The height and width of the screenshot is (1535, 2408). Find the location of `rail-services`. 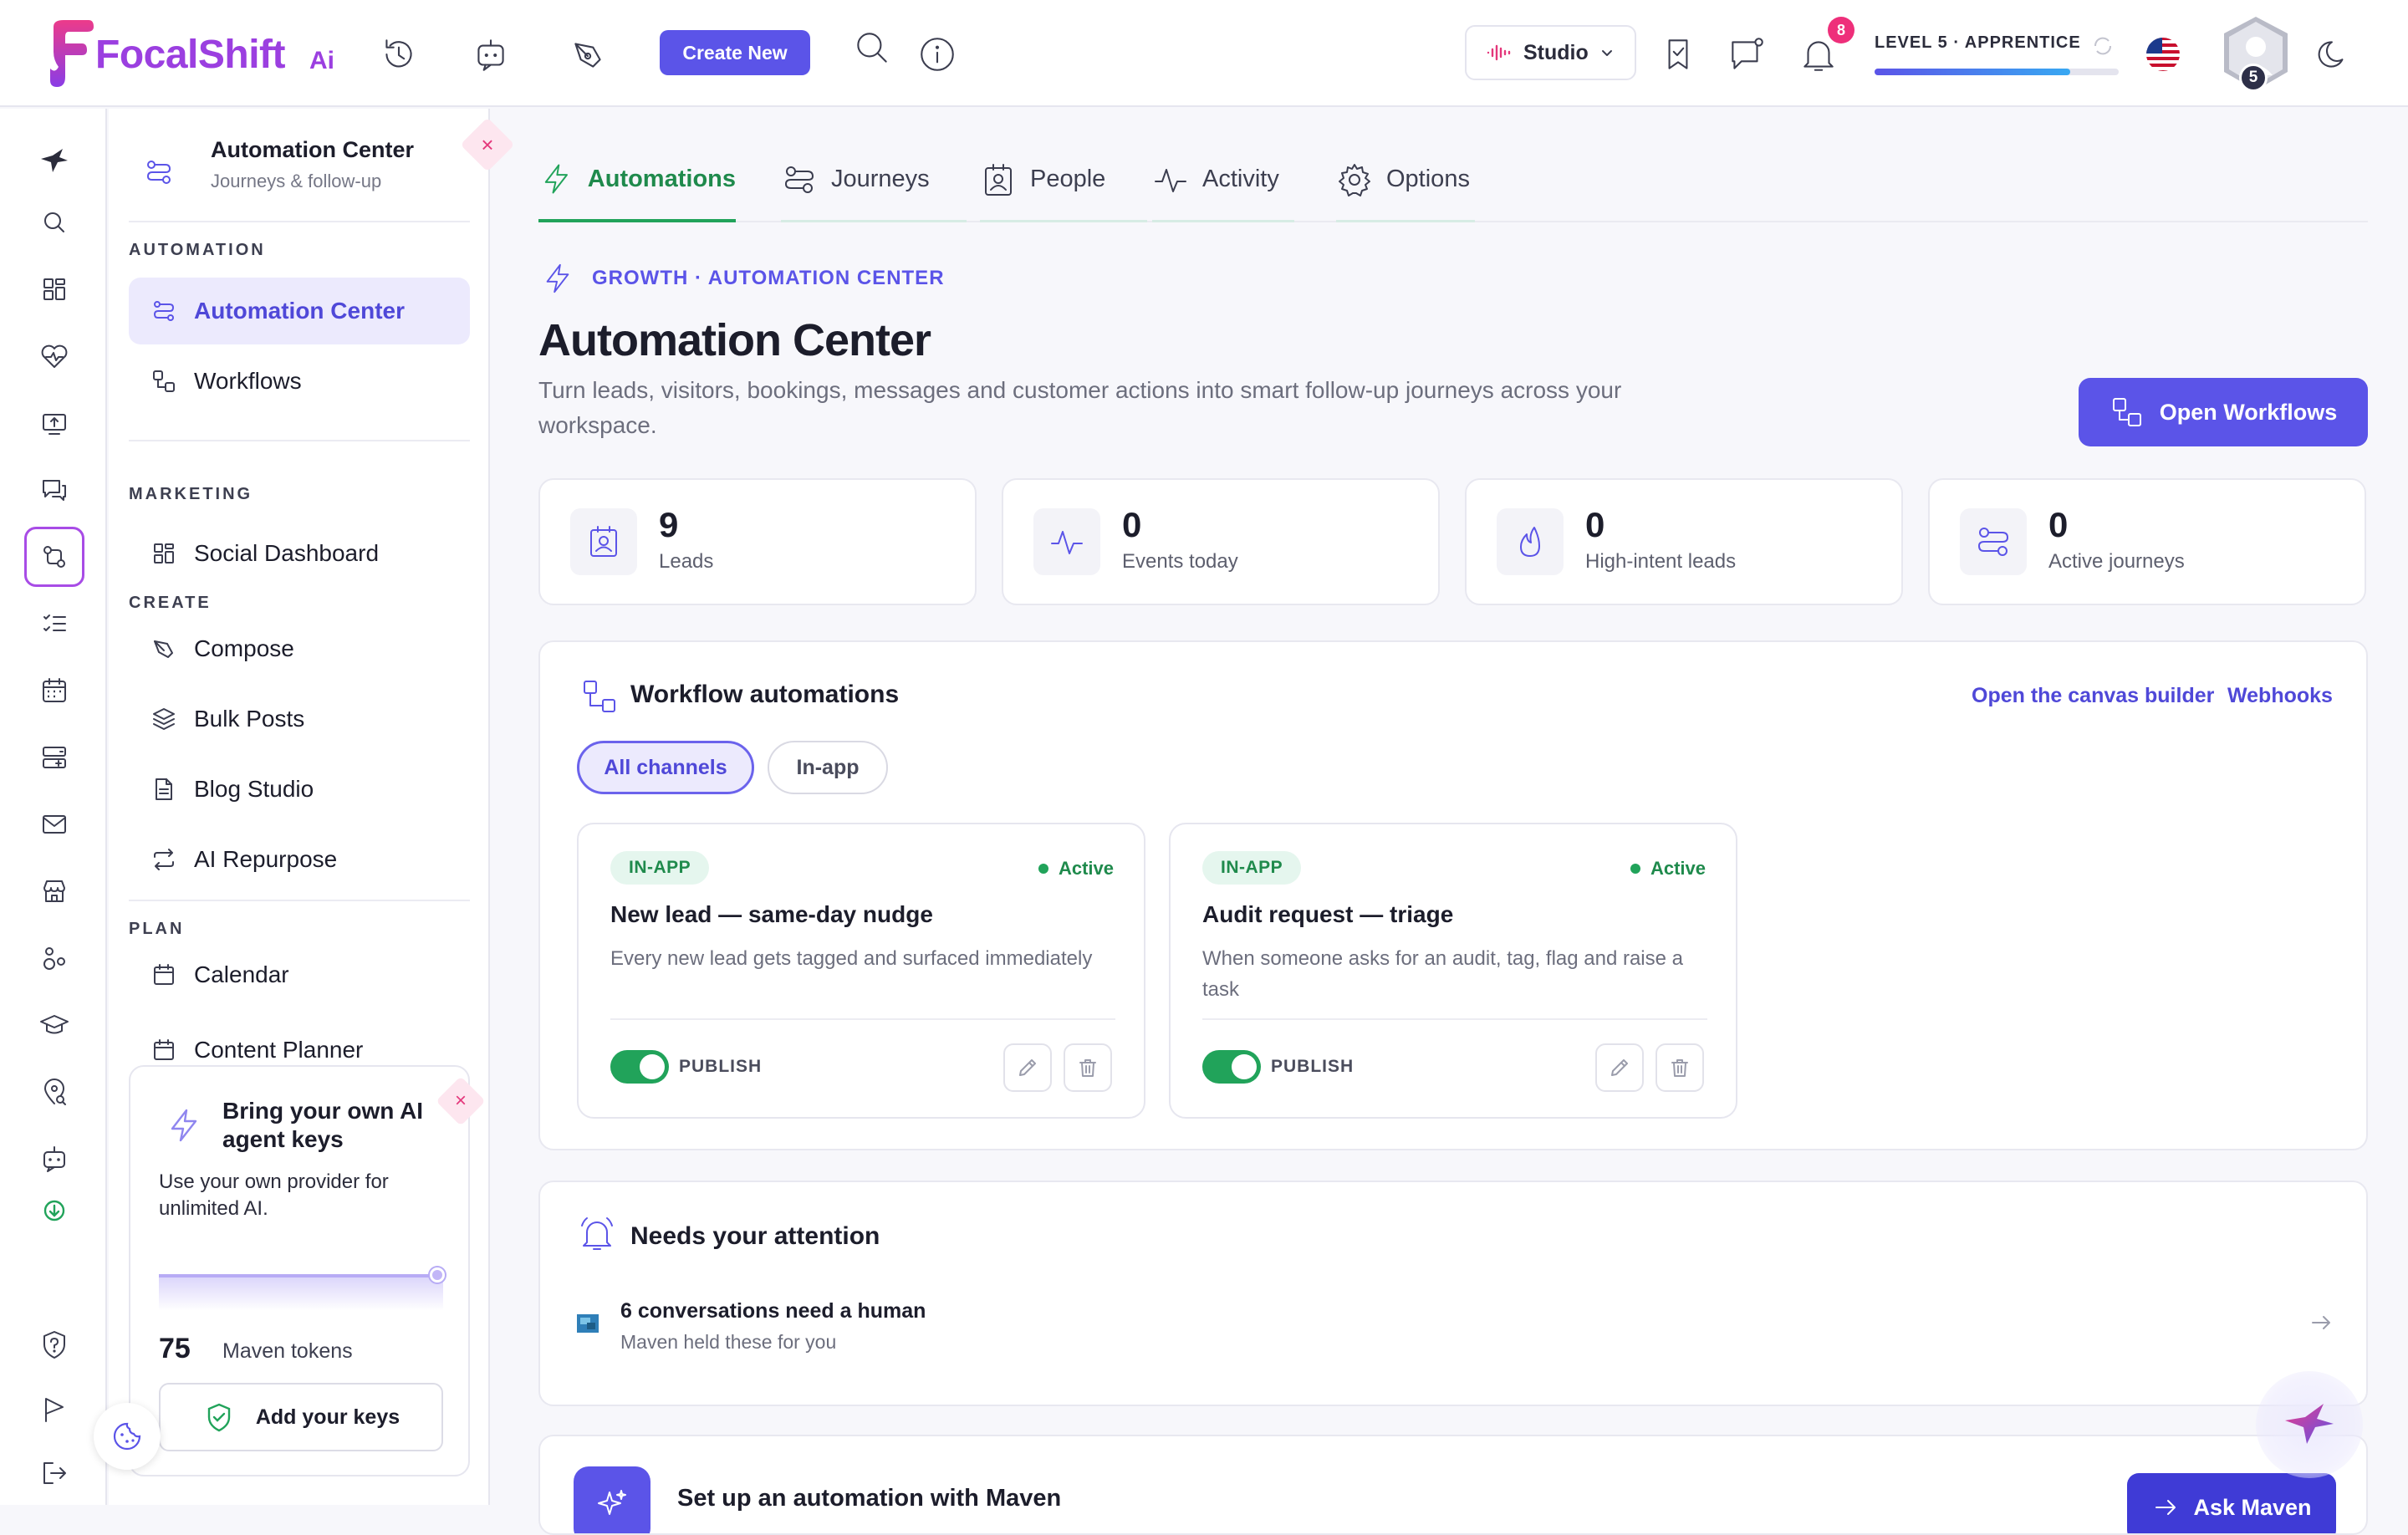

rail-services is located at coordinates (54, 757).